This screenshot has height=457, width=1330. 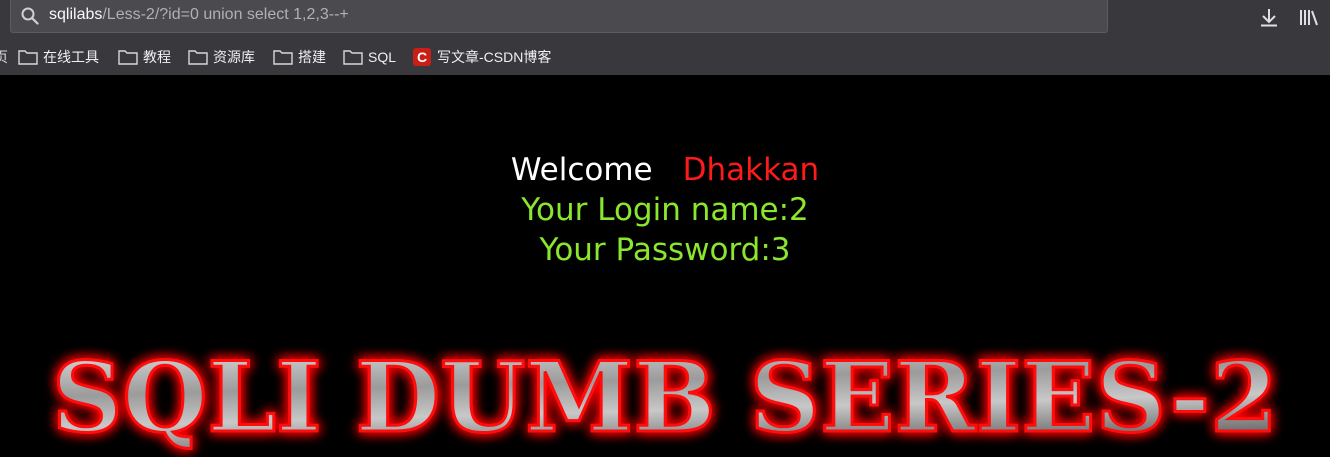 What do you see at coordinates (422, 57) in the screenshot?
I see `csdn-logo-icon: C` at bounding box center [422, 57].